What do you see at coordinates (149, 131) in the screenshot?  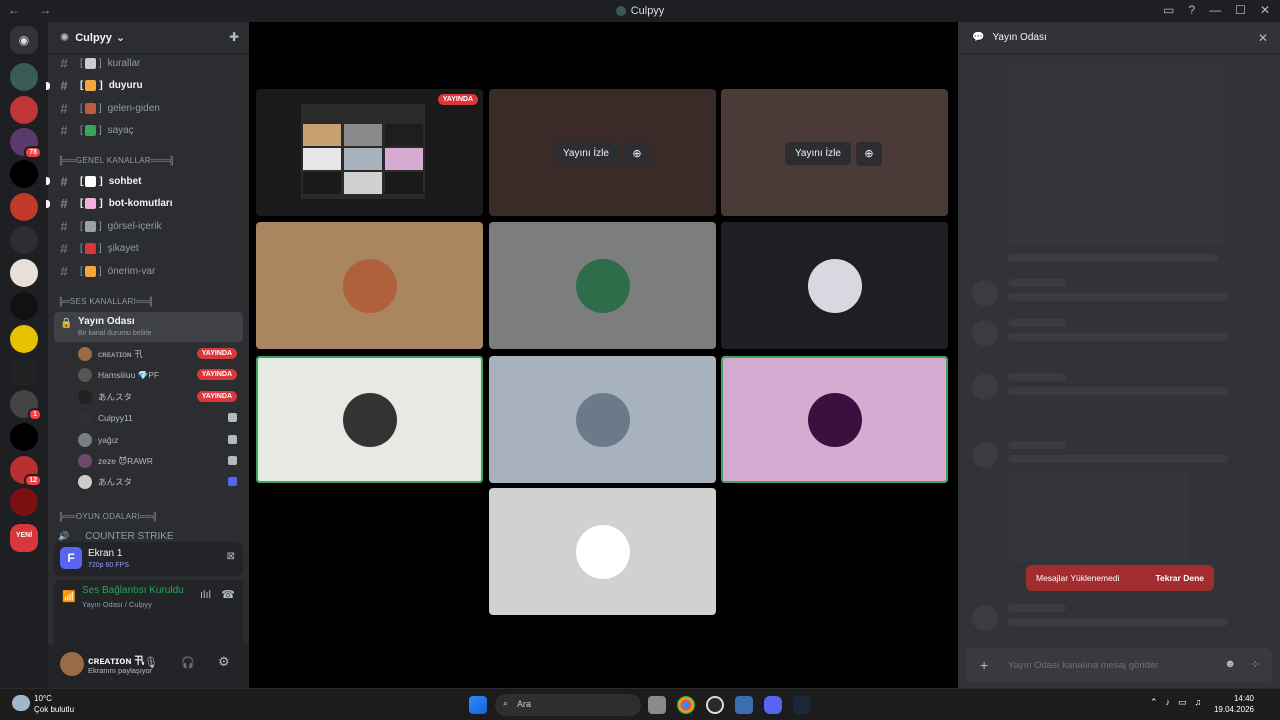 I see `channel-item: # [] sayaç` at bounding box center [149, 131].